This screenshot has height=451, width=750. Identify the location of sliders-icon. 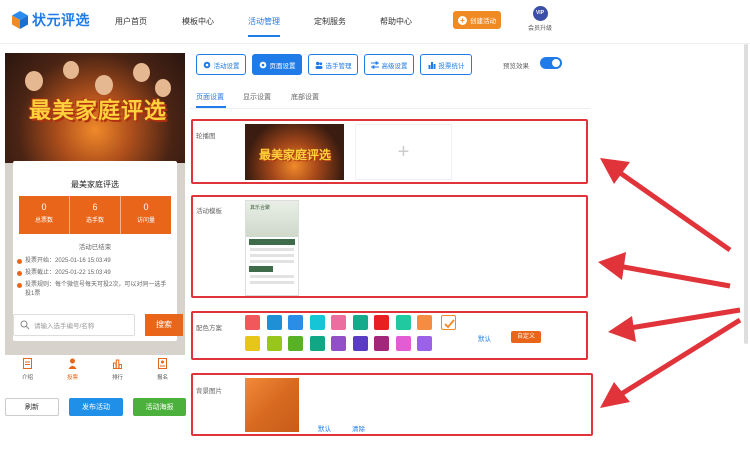
(374, 64).